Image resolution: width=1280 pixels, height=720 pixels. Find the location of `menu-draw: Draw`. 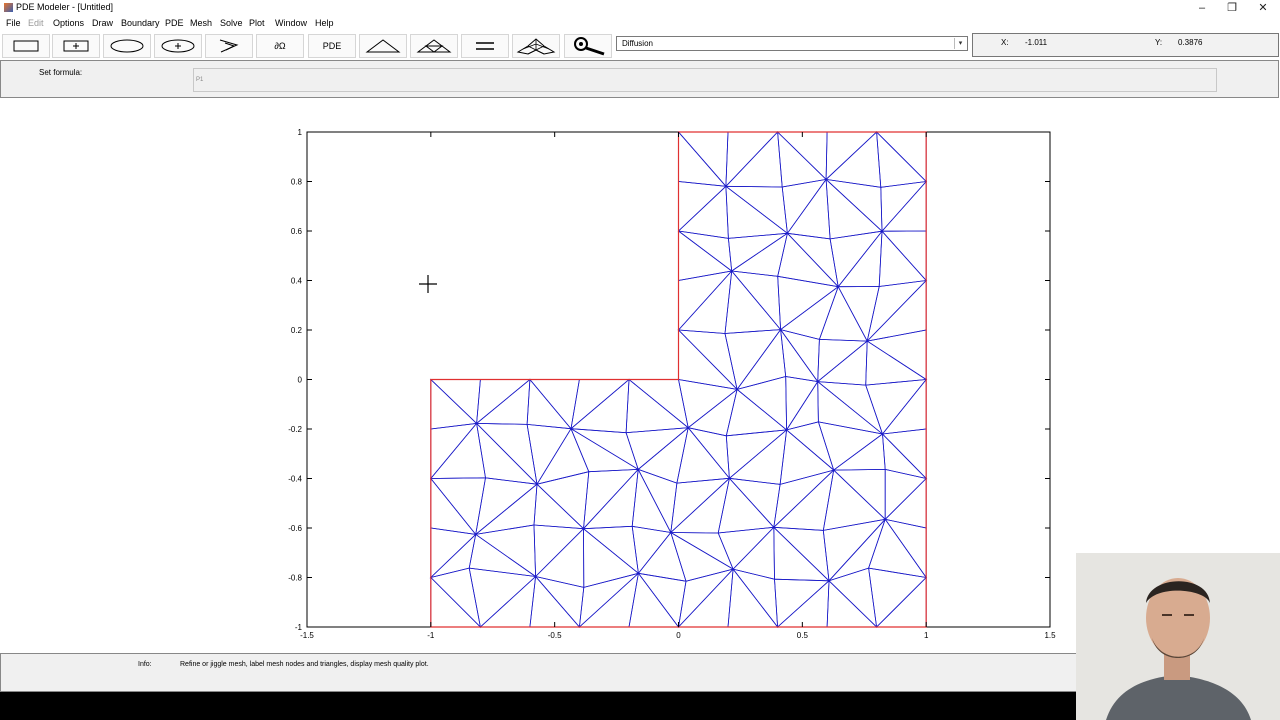

menu-draw: Draw is located at coordinates (102, 23).